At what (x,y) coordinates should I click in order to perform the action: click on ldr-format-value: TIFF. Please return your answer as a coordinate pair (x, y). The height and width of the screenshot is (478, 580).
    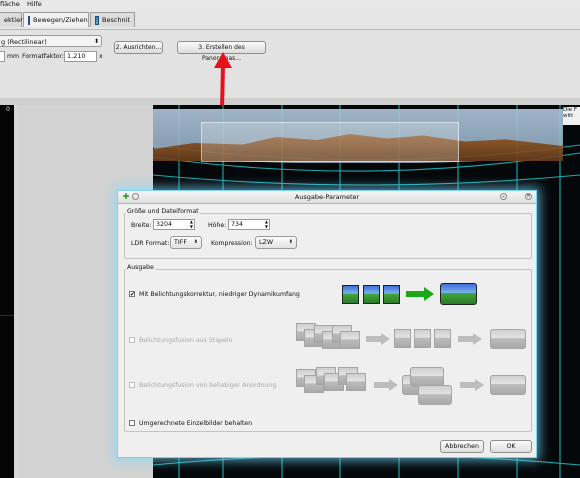
    Looking at the image, I should click on (180, 242).